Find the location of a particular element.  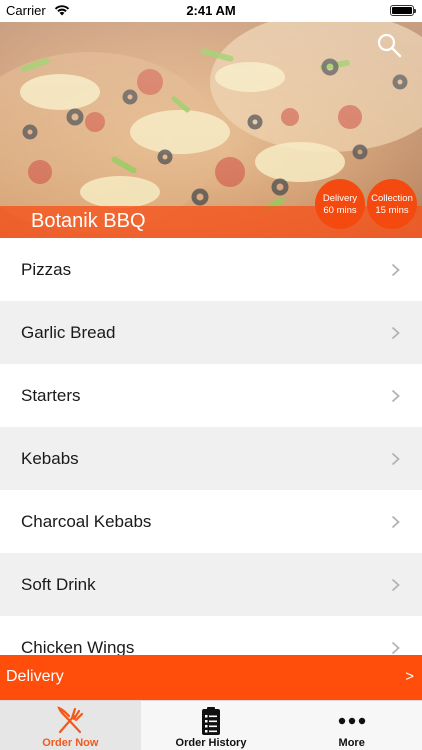

restaurant-name: Botanik BBQ is located at coordinates (88, 221).